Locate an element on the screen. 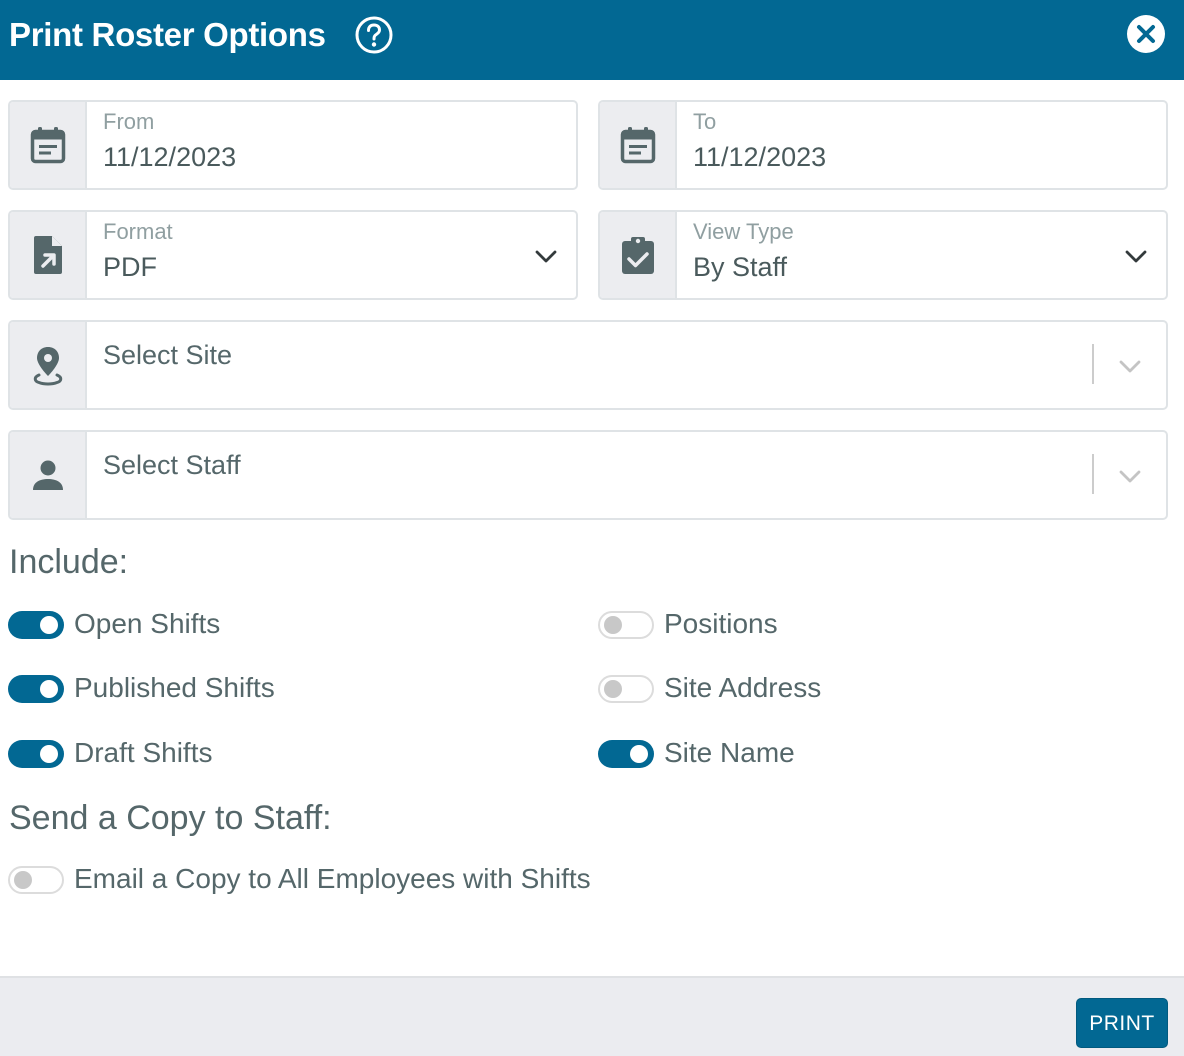 This screenshot has height=1056, width=1184. dialog-title: Print Roster Options is located at coordinates (167, 34).